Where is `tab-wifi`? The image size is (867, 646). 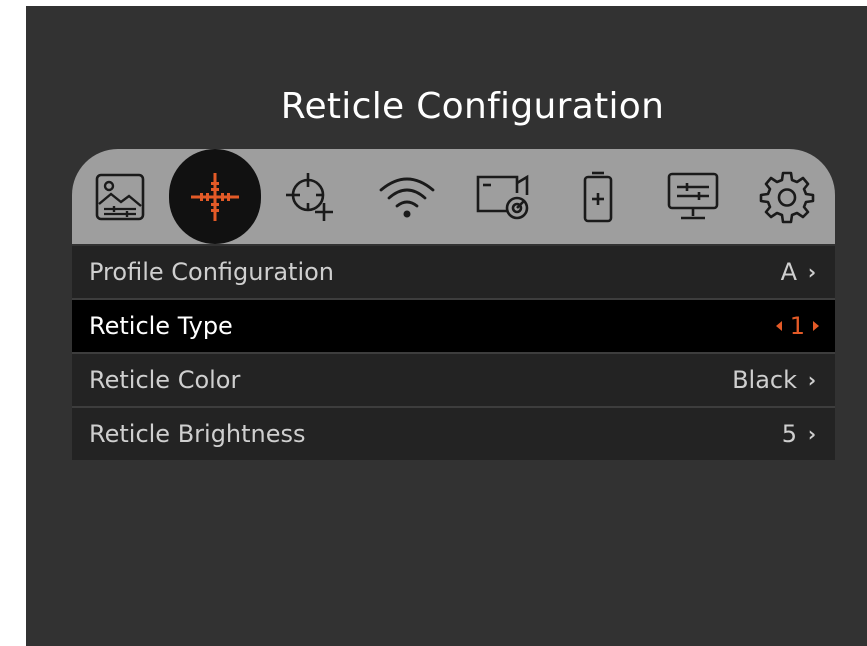
tab-wifi is located at coordinates (407, 196).